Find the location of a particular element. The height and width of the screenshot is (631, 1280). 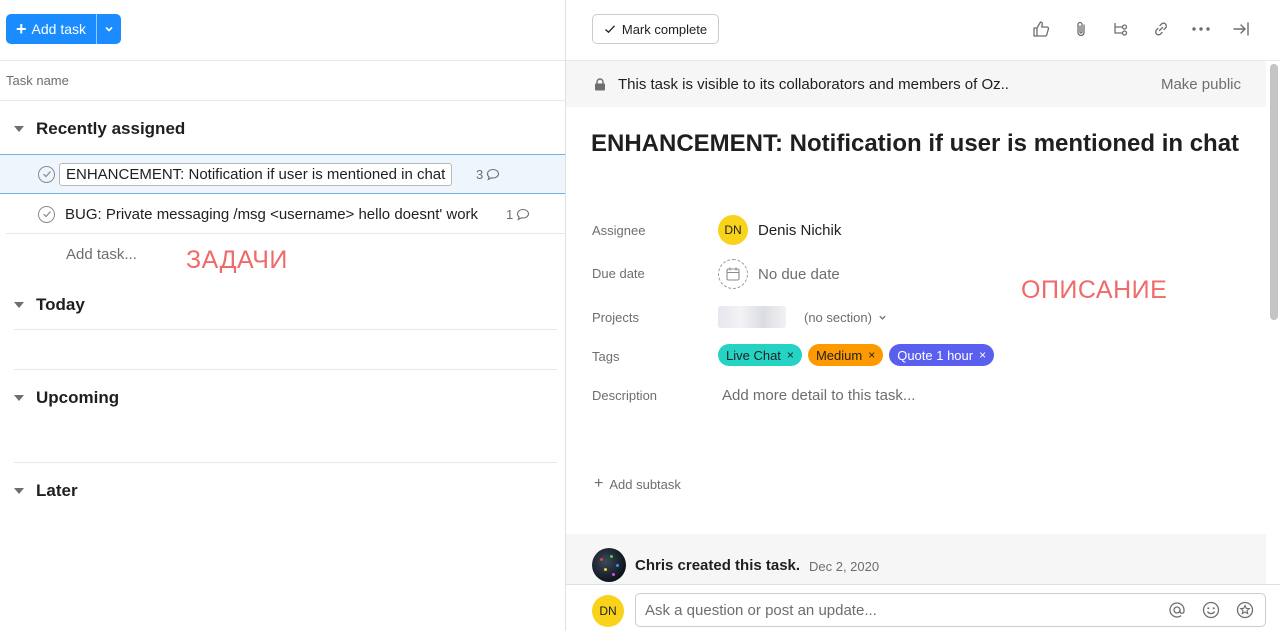

section-title: Today is located at coordinates (60, 304).